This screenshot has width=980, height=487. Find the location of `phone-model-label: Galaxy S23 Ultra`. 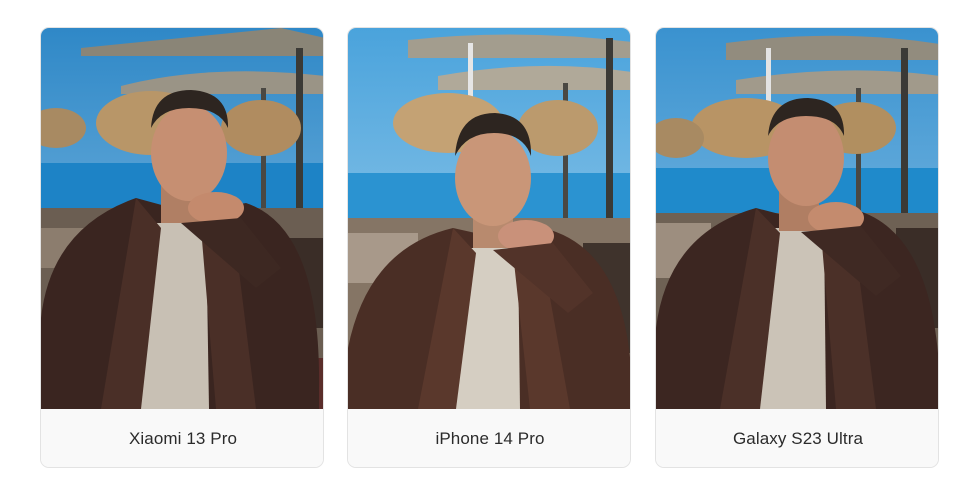

phone-model-label: Galaxy S23 Ultra is located at coordinates (797, 438).